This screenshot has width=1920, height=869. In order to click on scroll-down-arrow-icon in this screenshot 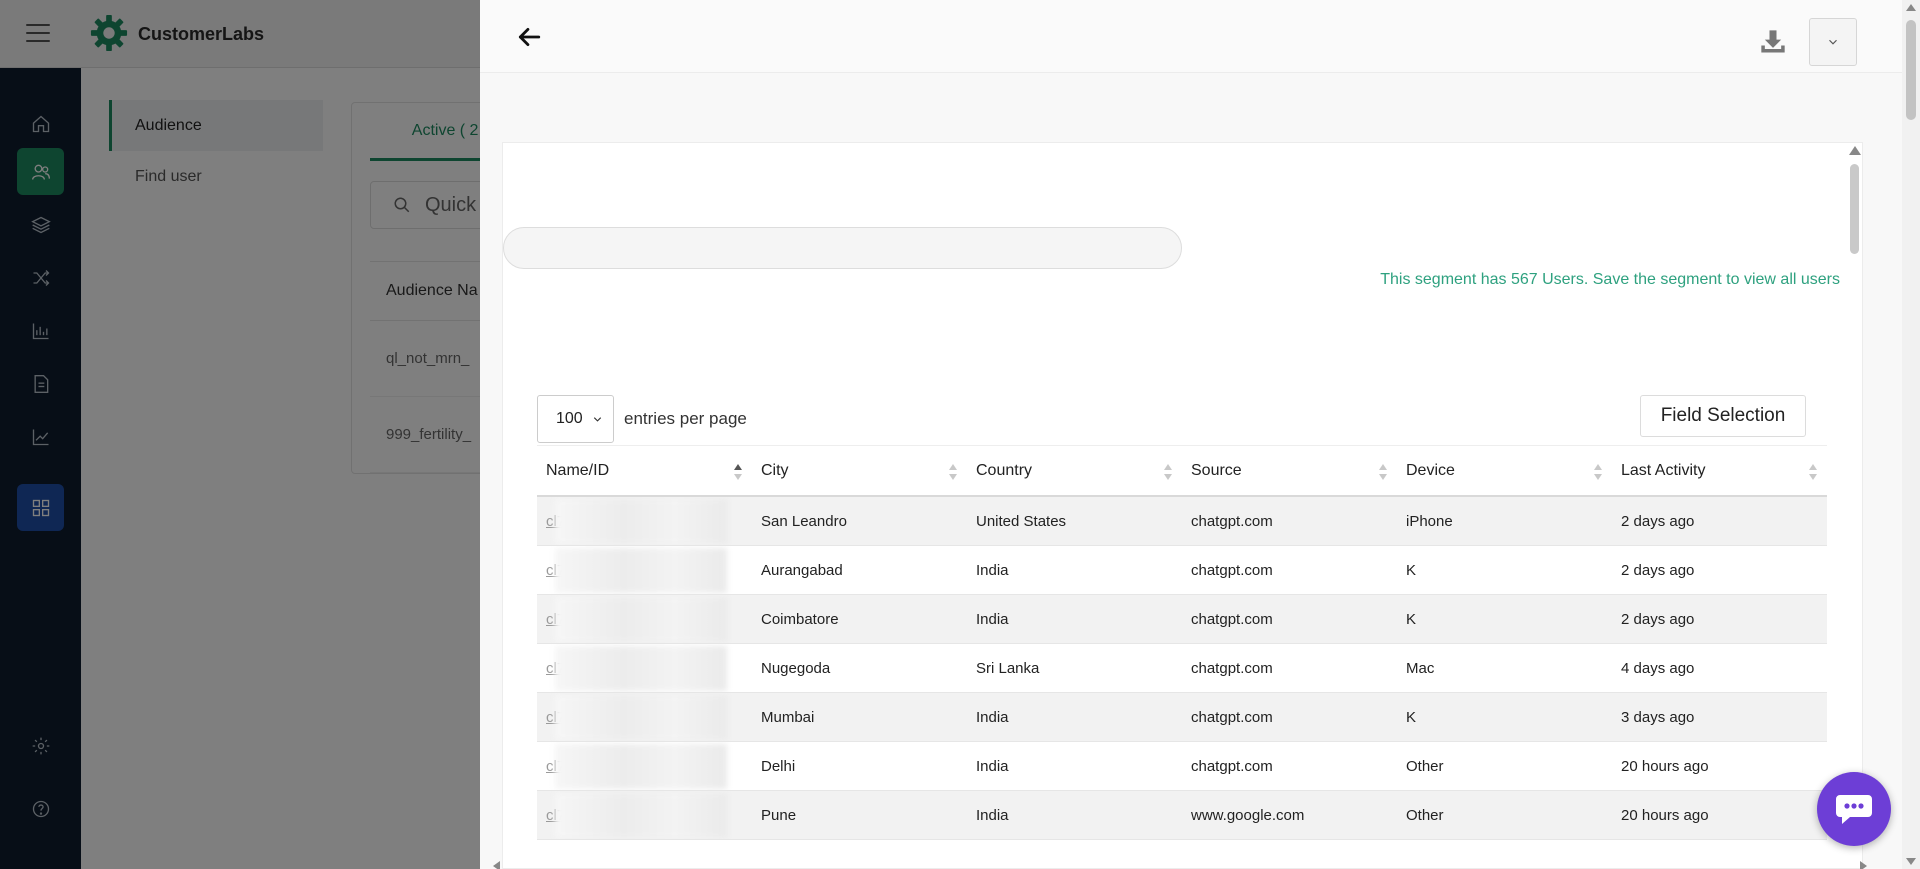, I will do `click(1911, 861)`.